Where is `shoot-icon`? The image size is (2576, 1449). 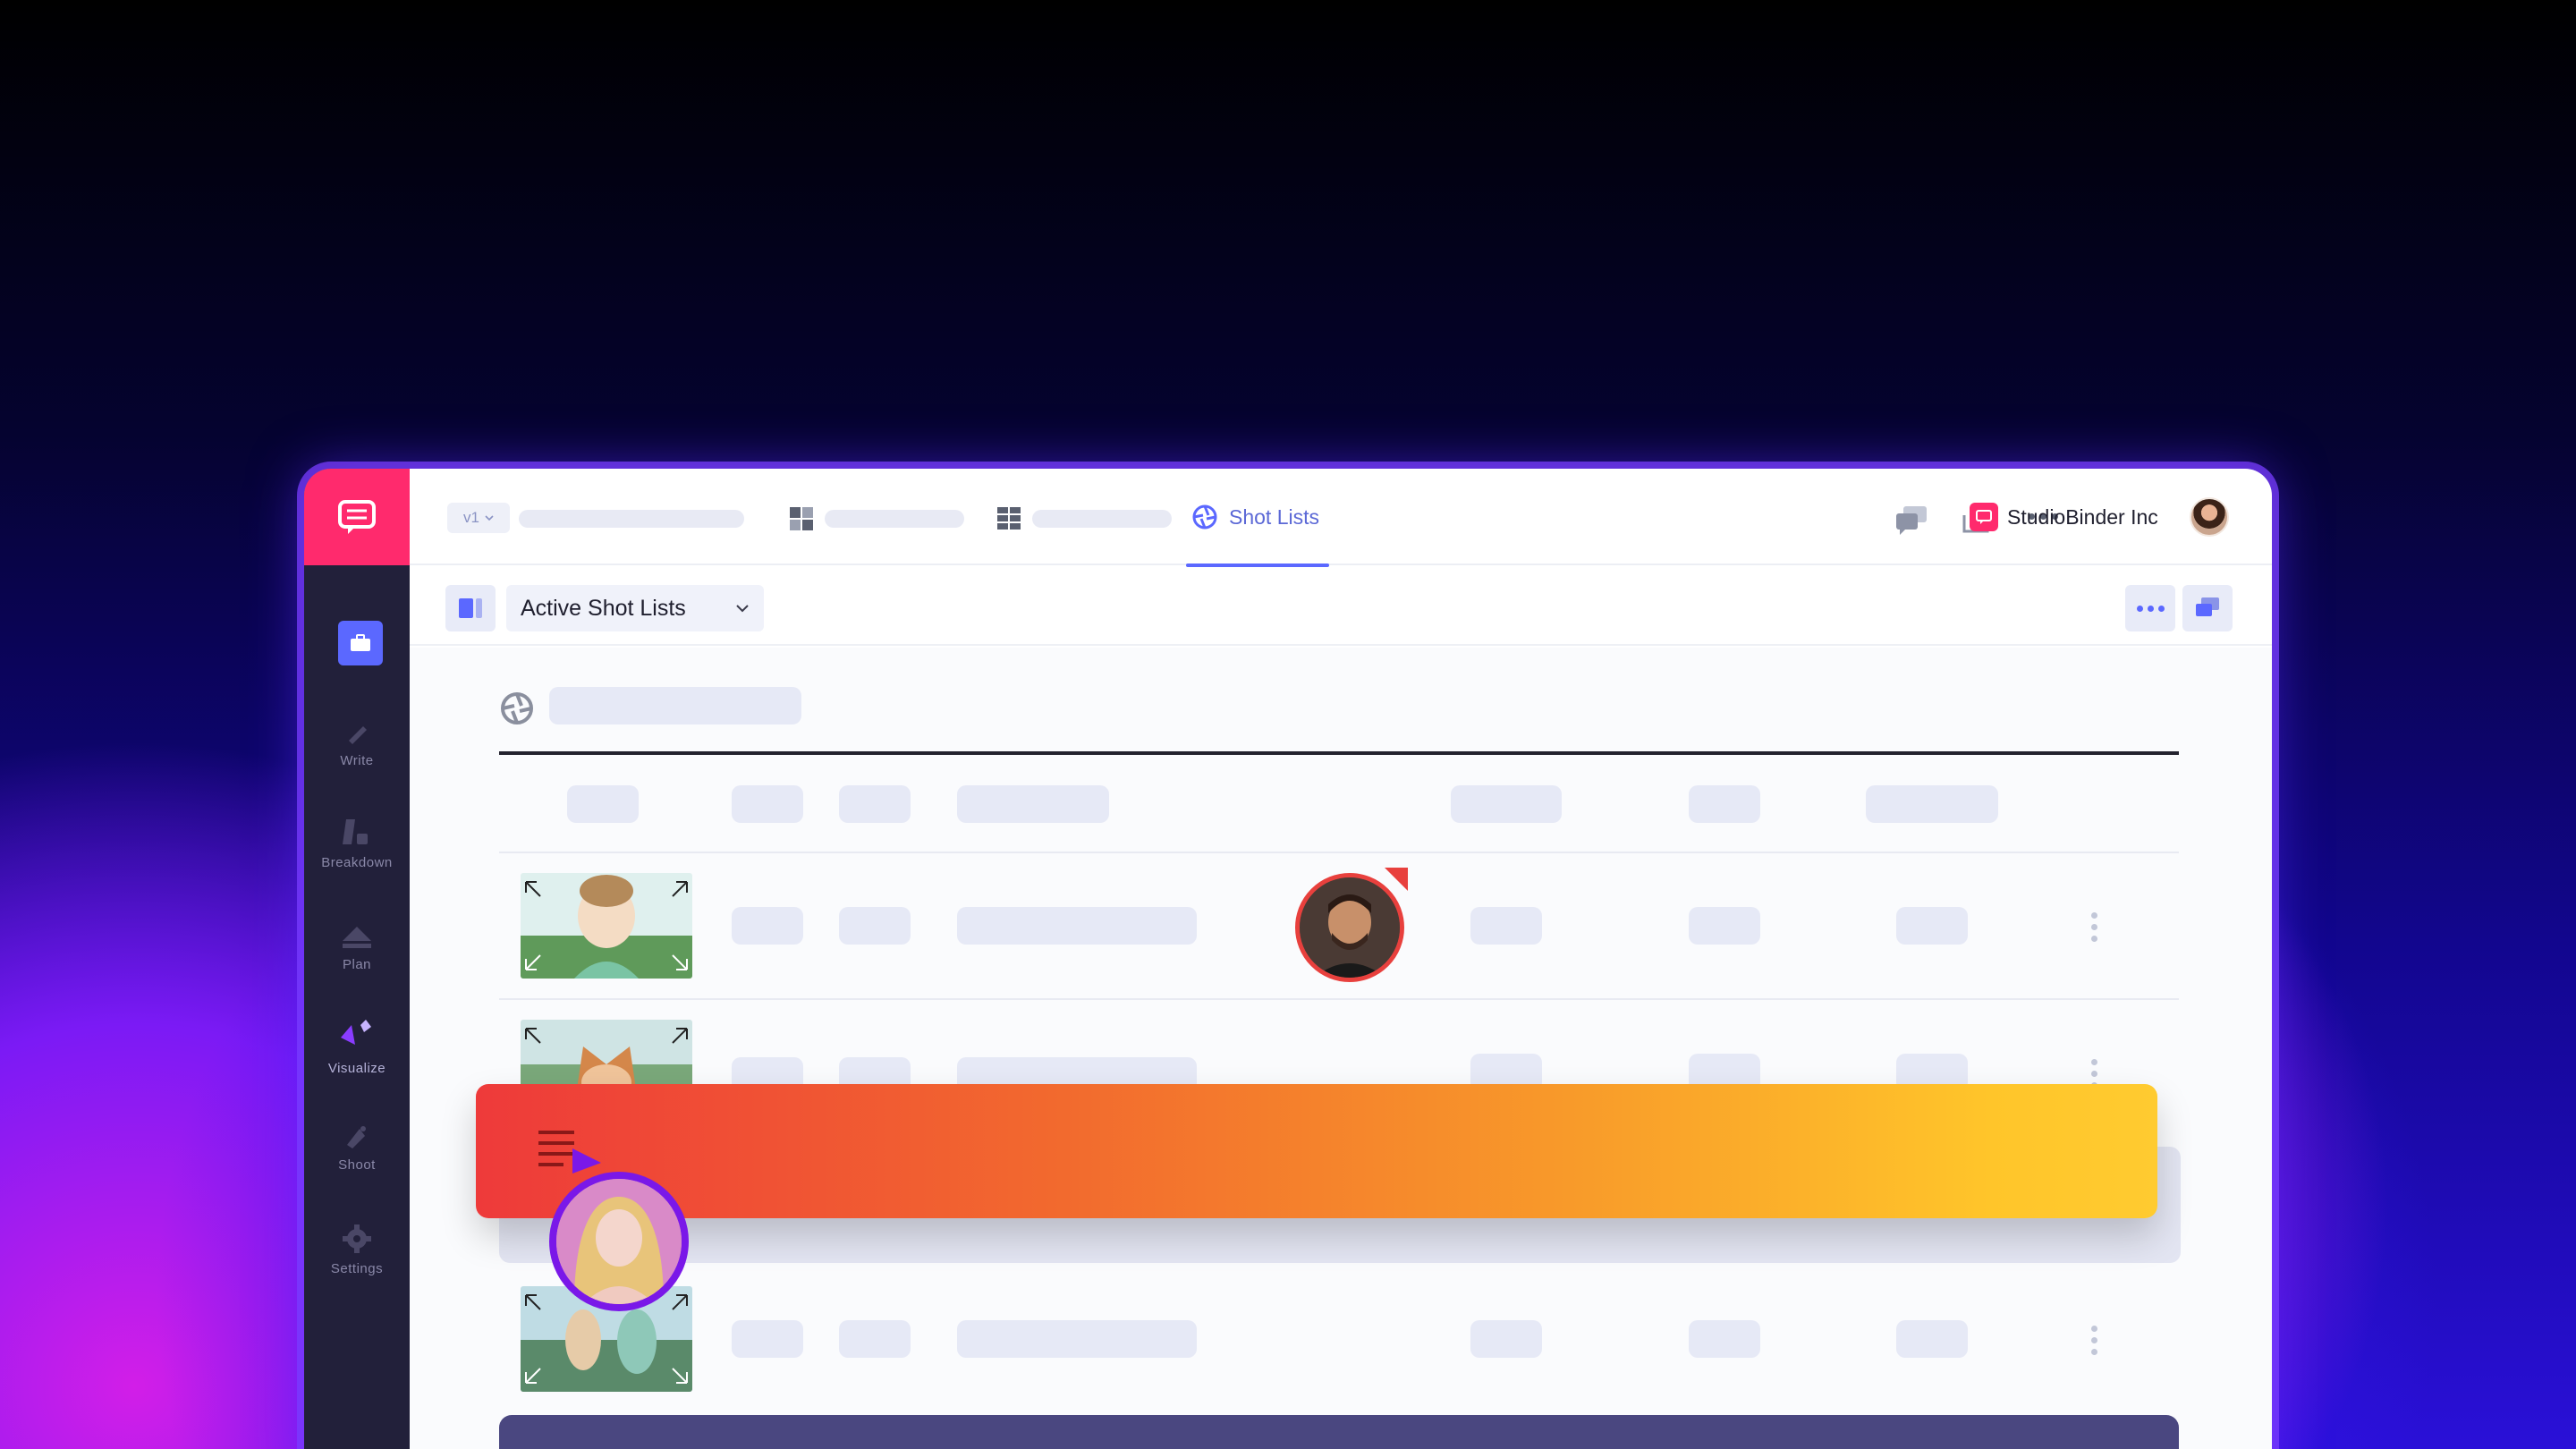 shoot-icon is located at coordinates (356, 1137).